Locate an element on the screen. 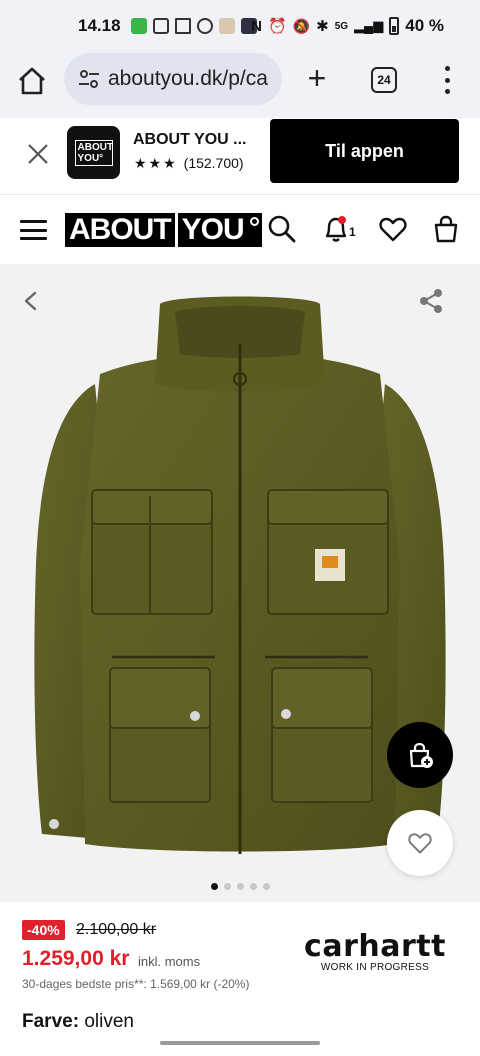  url-text: aboutyou.dk/p/ca is located at coordinates (188, 78).